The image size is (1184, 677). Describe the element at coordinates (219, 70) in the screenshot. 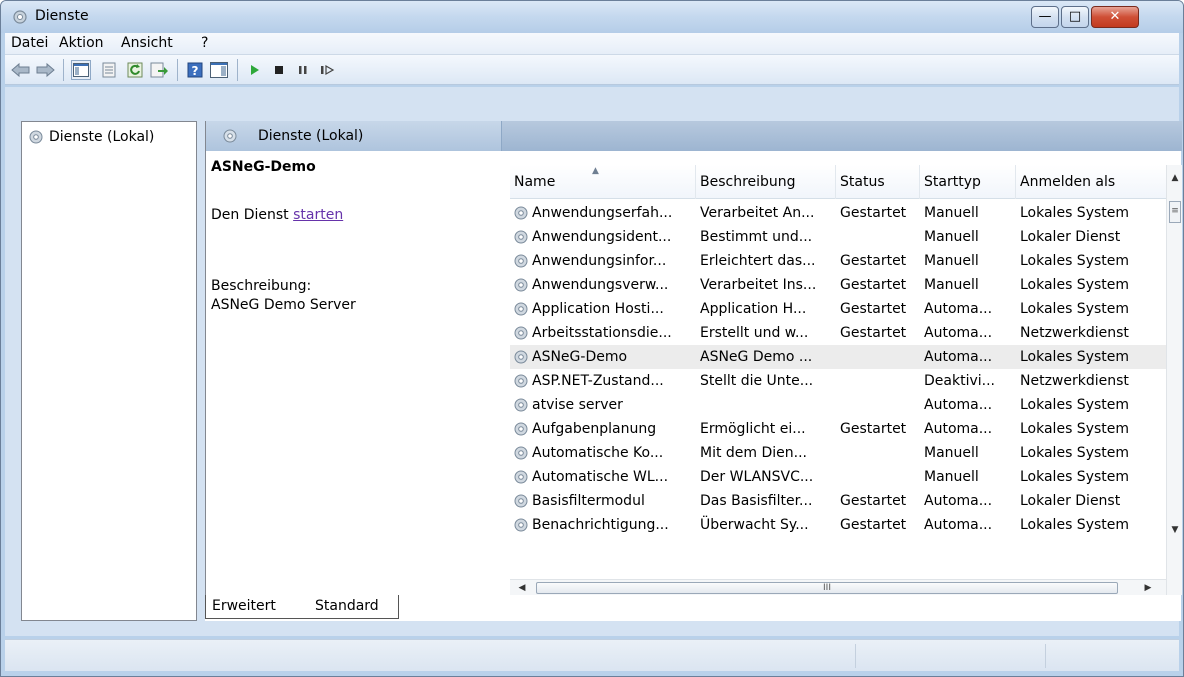

I see `action-pane-button` at that location.